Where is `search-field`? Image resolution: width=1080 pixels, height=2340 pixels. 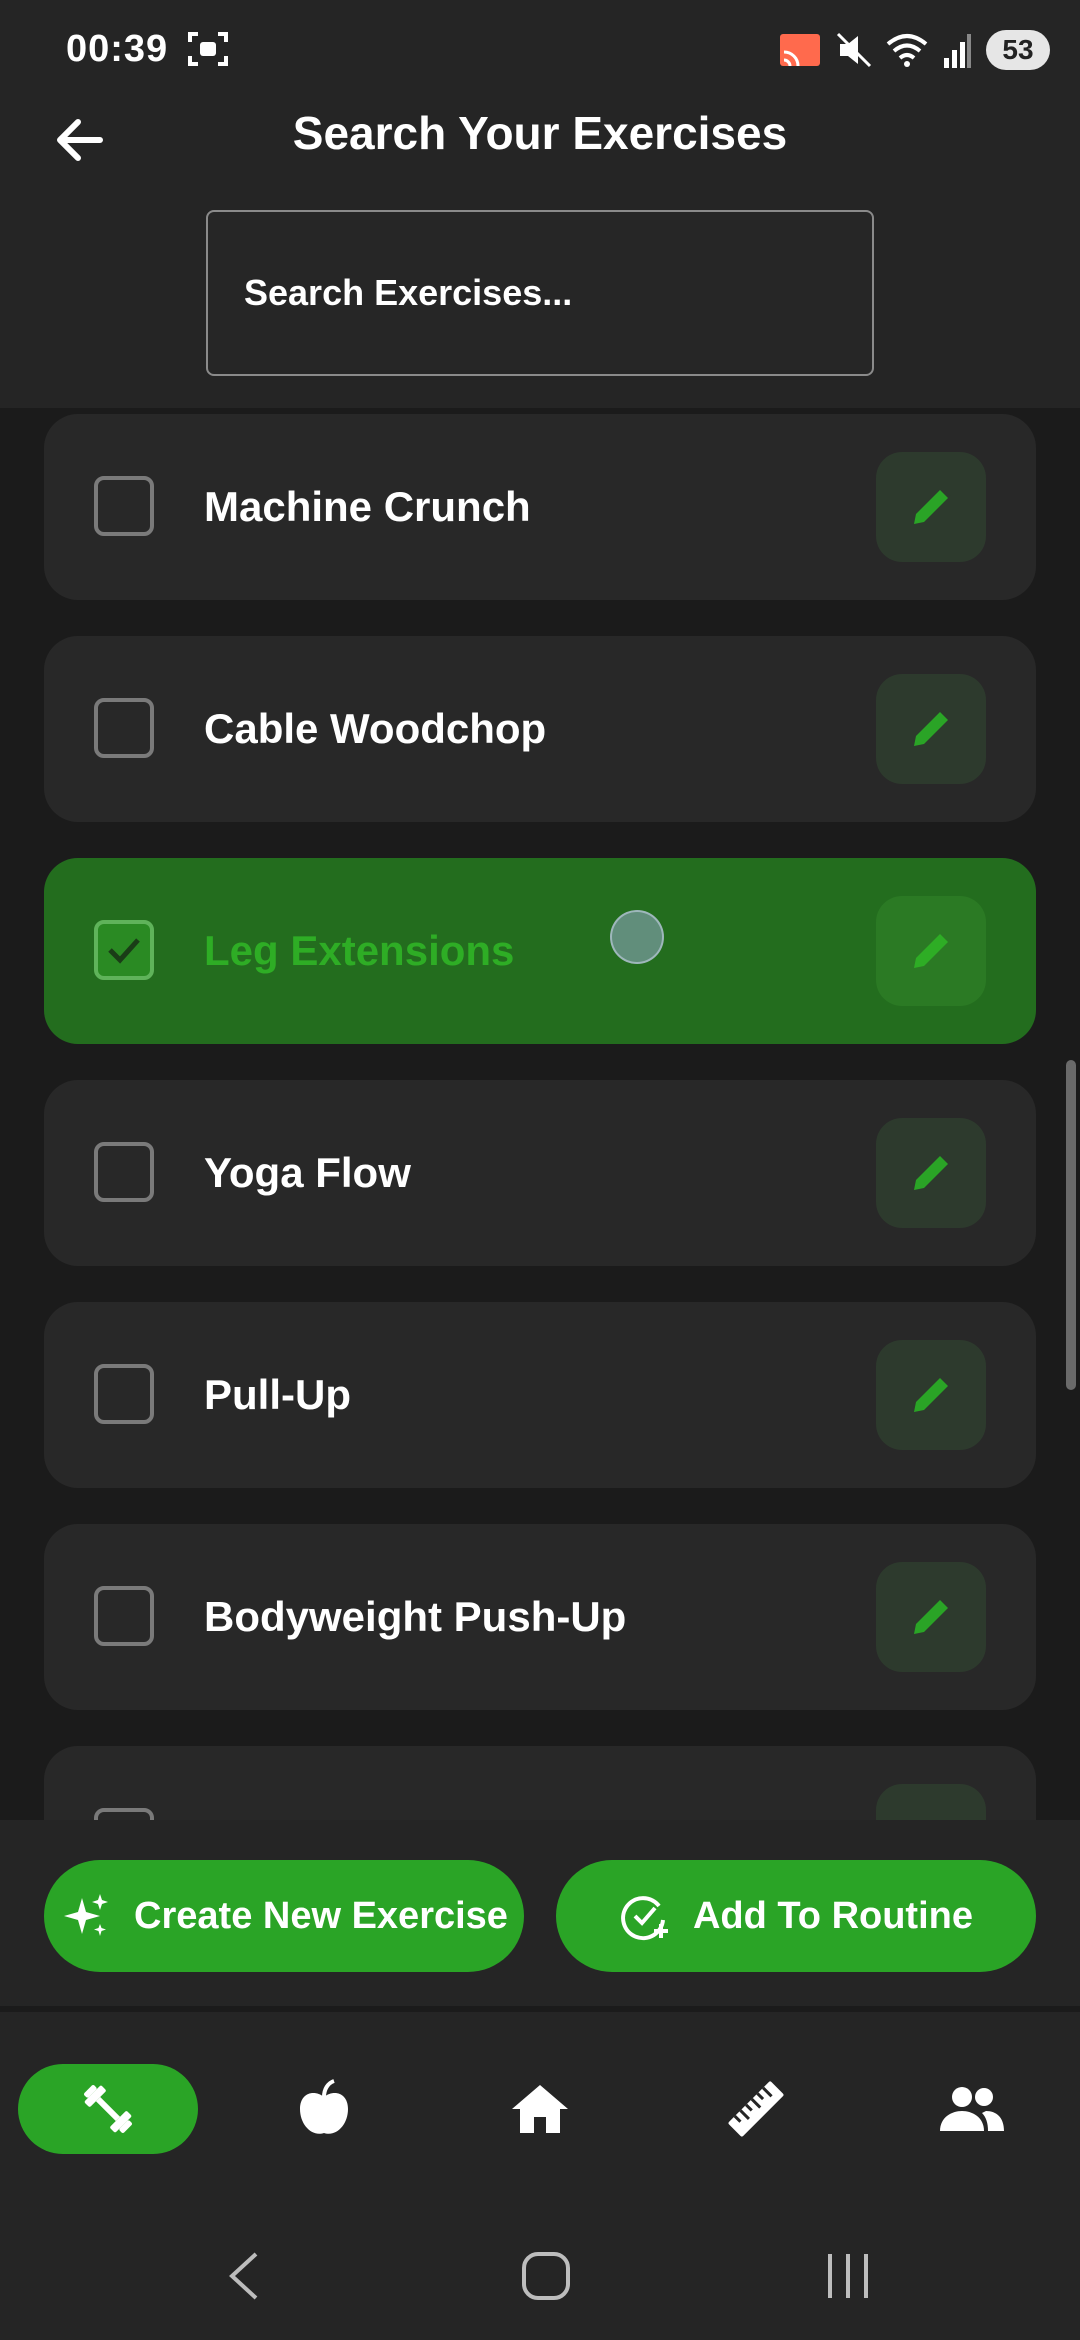
search-field is located at coordinates (540, 293).